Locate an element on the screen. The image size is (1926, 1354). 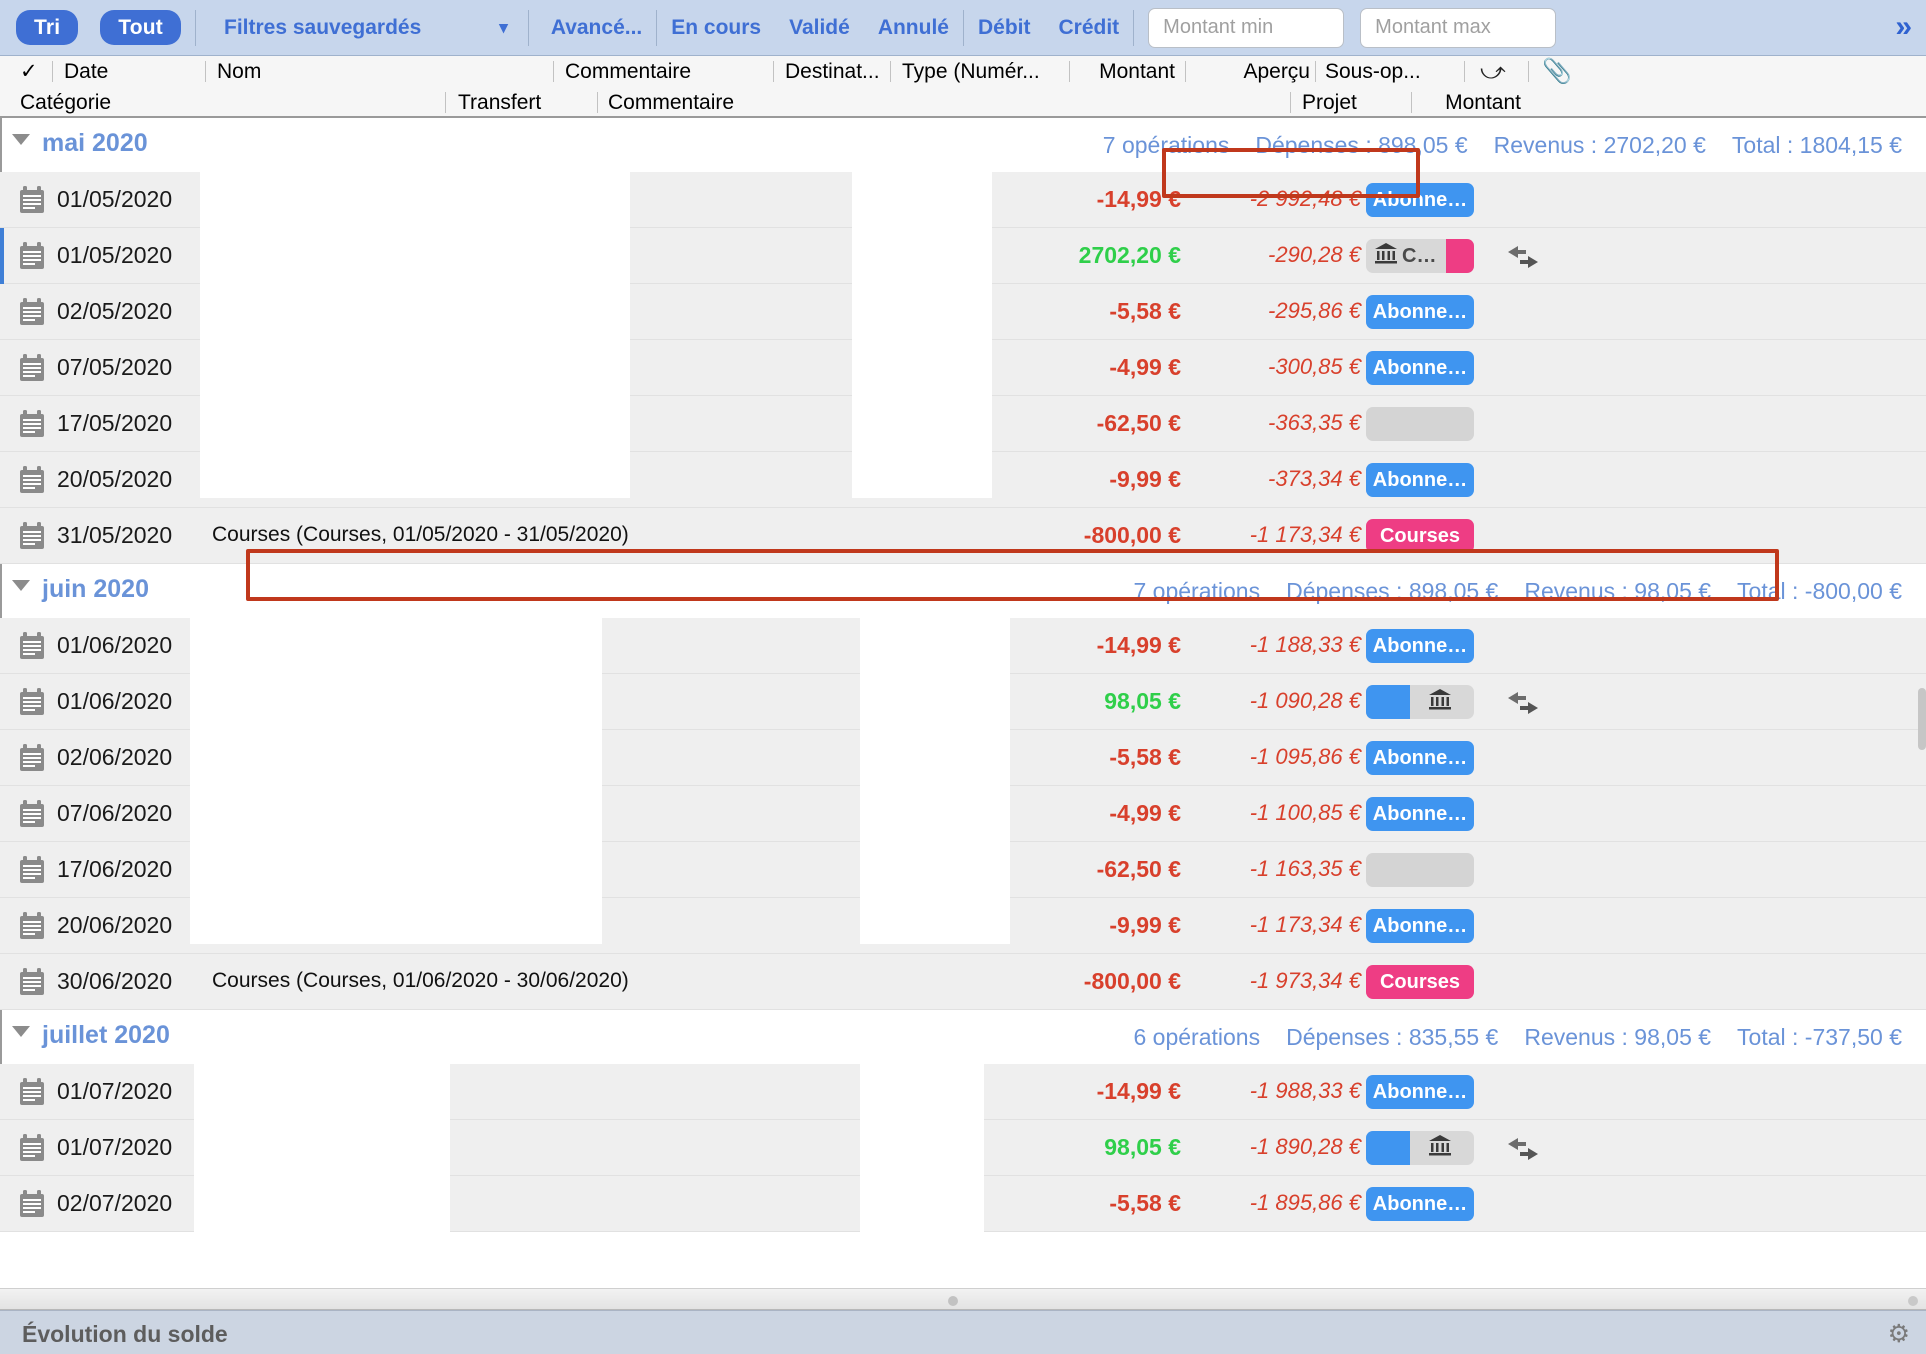
row-date: 01/05/2020 is located at coordinates (115, 255).